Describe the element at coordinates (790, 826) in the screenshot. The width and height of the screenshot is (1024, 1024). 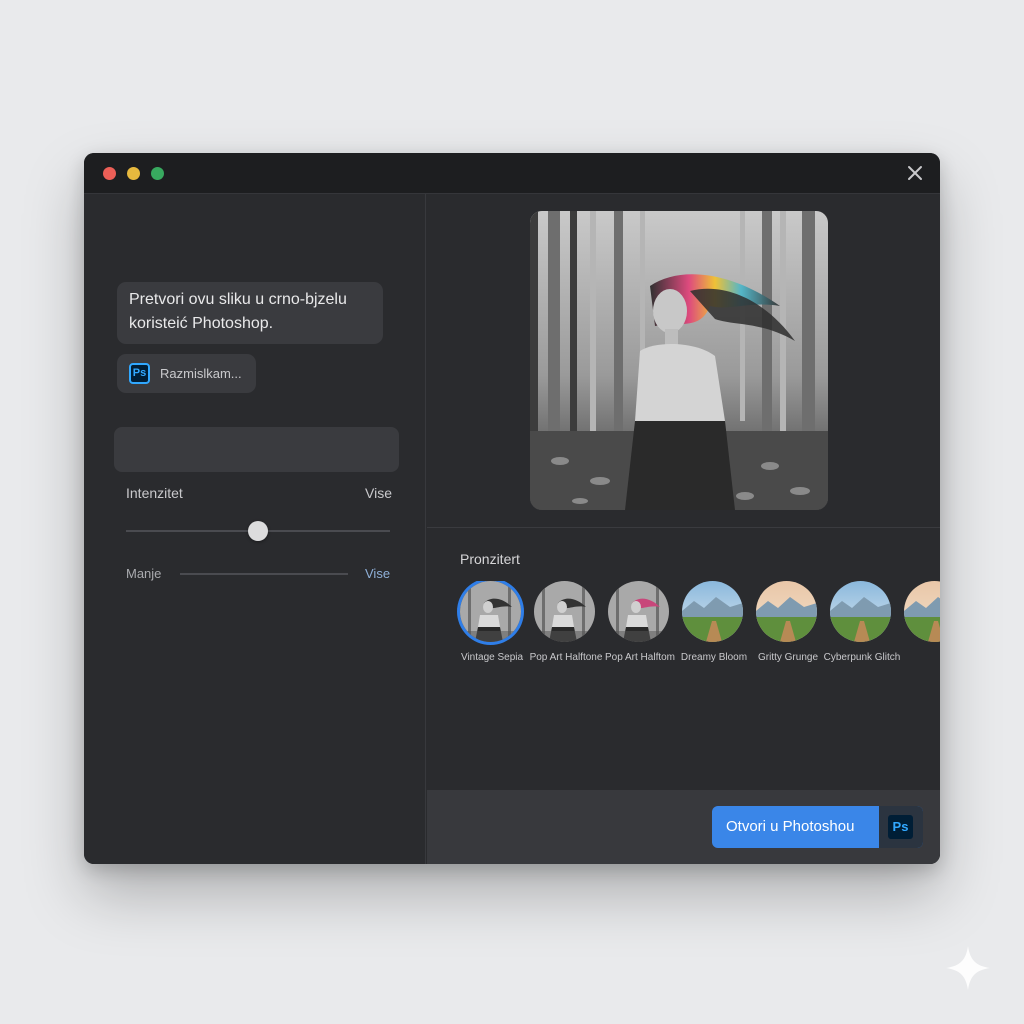
I see `open-button-label: Otvori u Photoshou` at that location.